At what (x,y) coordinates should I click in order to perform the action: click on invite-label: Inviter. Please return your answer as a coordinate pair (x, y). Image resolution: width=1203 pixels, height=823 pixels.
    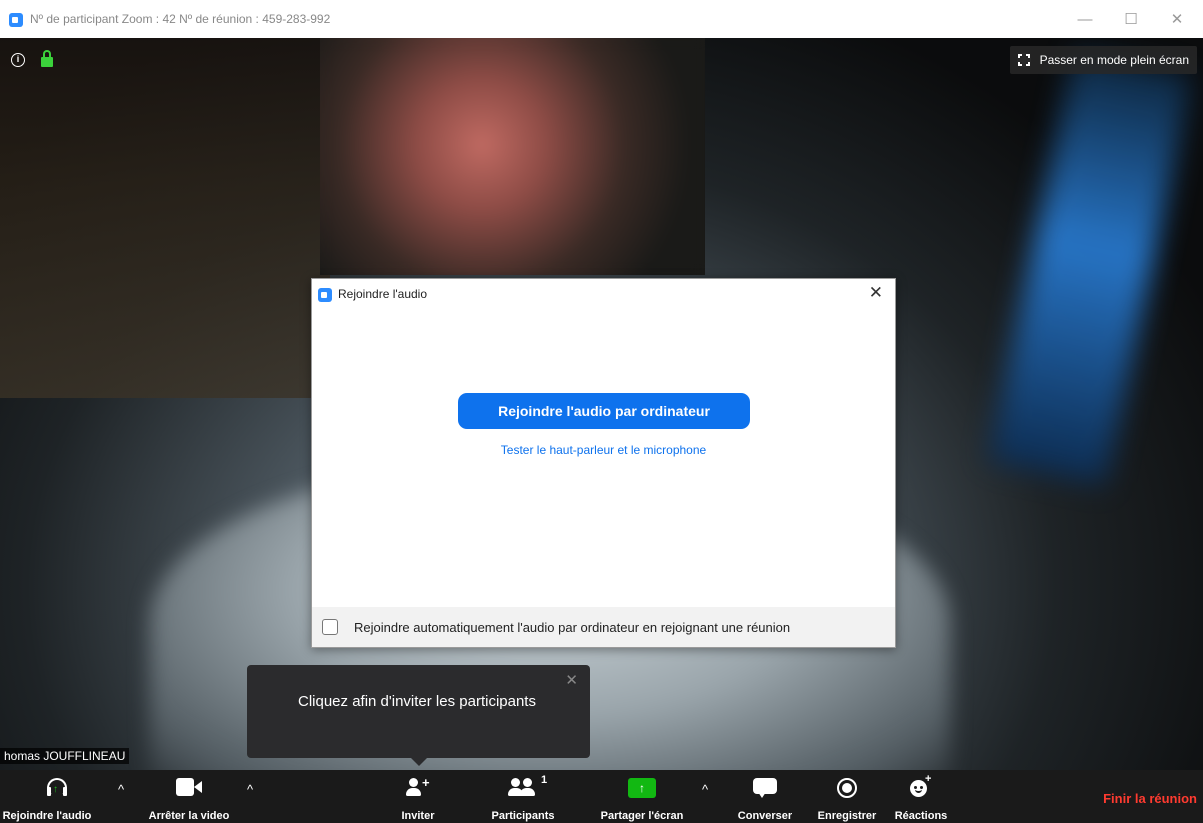
    Looking at the image, I should click on (418, 816).